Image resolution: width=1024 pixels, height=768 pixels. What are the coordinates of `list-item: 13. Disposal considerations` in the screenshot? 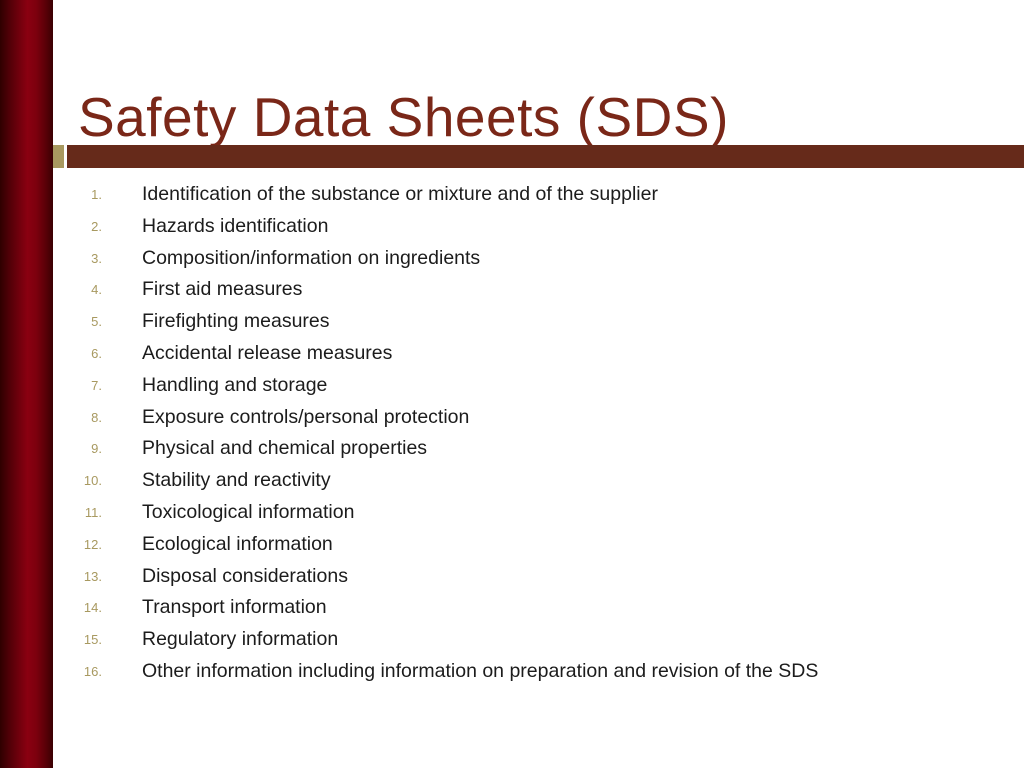 It's located at (512, 579).